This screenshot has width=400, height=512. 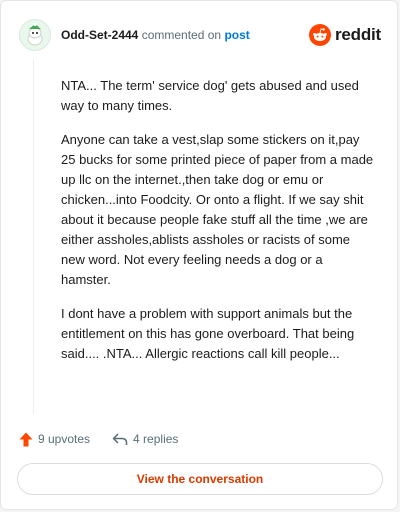 I want to click on thread-line, so click(x=33, y=236).